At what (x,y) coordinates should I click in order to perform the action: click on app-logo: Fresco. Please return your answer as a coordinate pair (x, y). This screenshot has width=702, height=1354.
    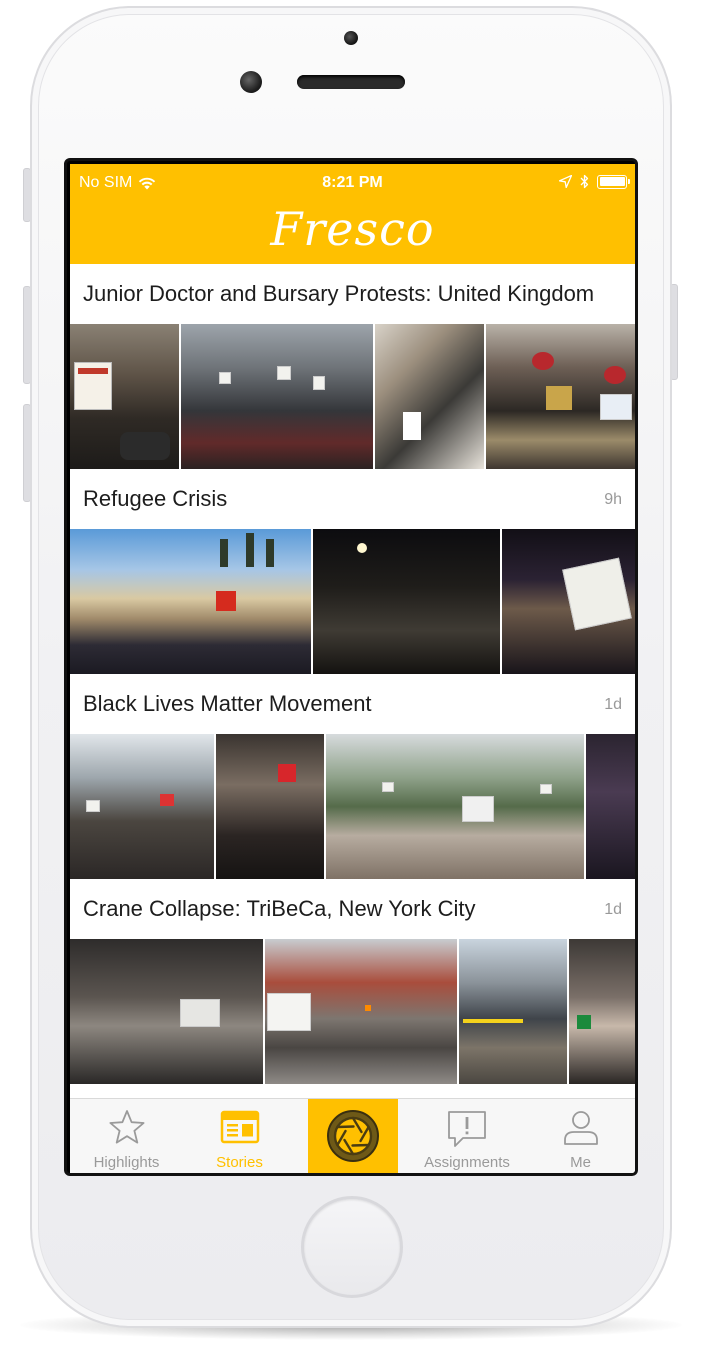
    Looking at the image, I should click on (352, 229).